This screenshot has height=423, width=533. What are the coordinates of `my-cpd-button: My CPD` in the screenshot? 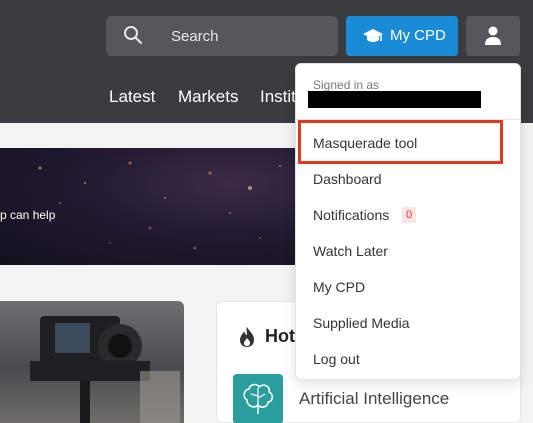 It's located at (402, 36).